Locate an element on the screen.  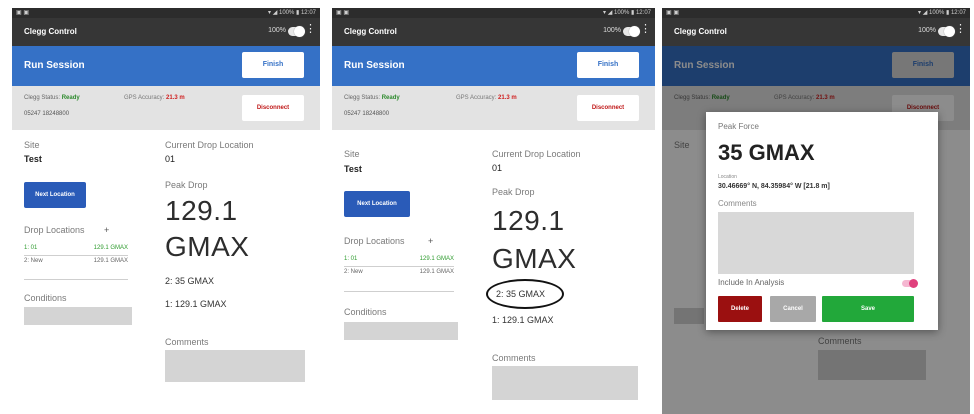
save-button: Save is located at coordinates (868, 309).